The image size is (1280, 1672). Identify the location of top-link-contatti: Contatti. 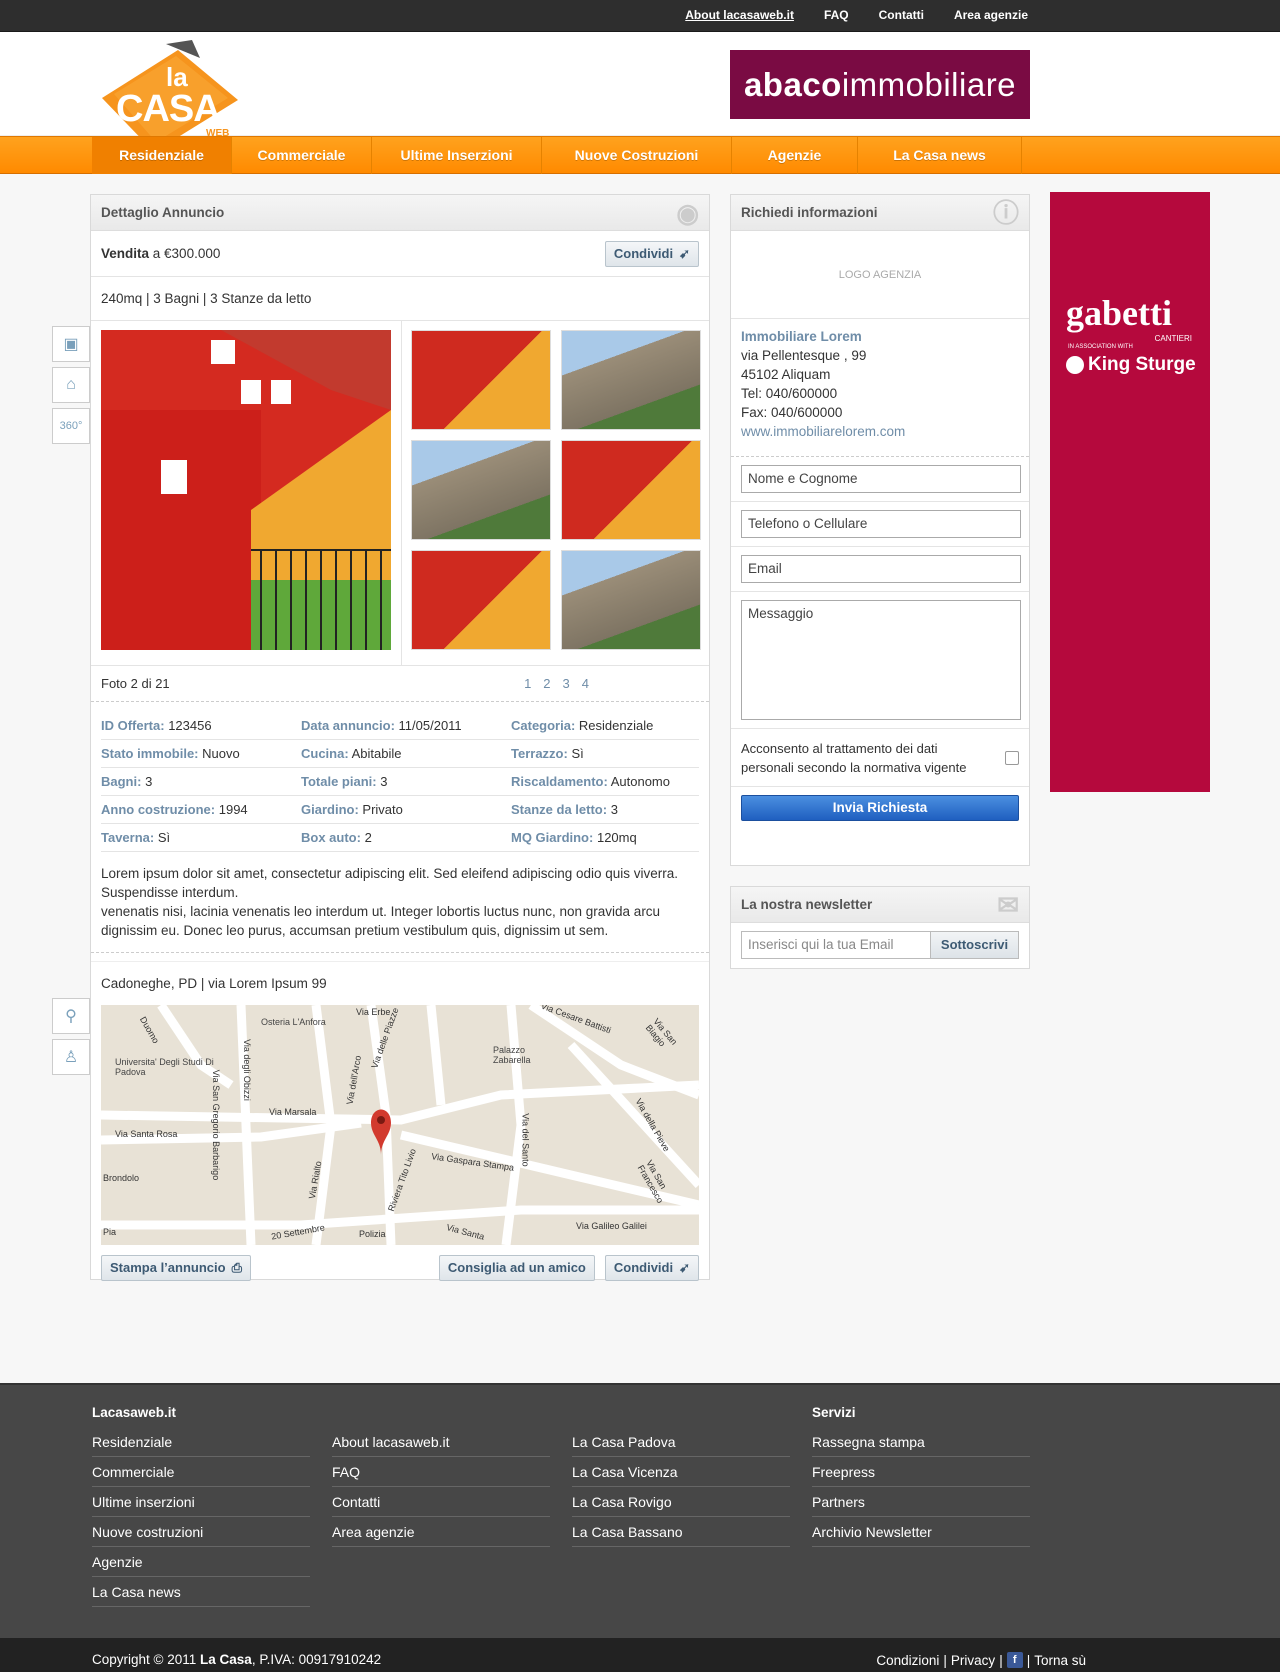
(901, 15).